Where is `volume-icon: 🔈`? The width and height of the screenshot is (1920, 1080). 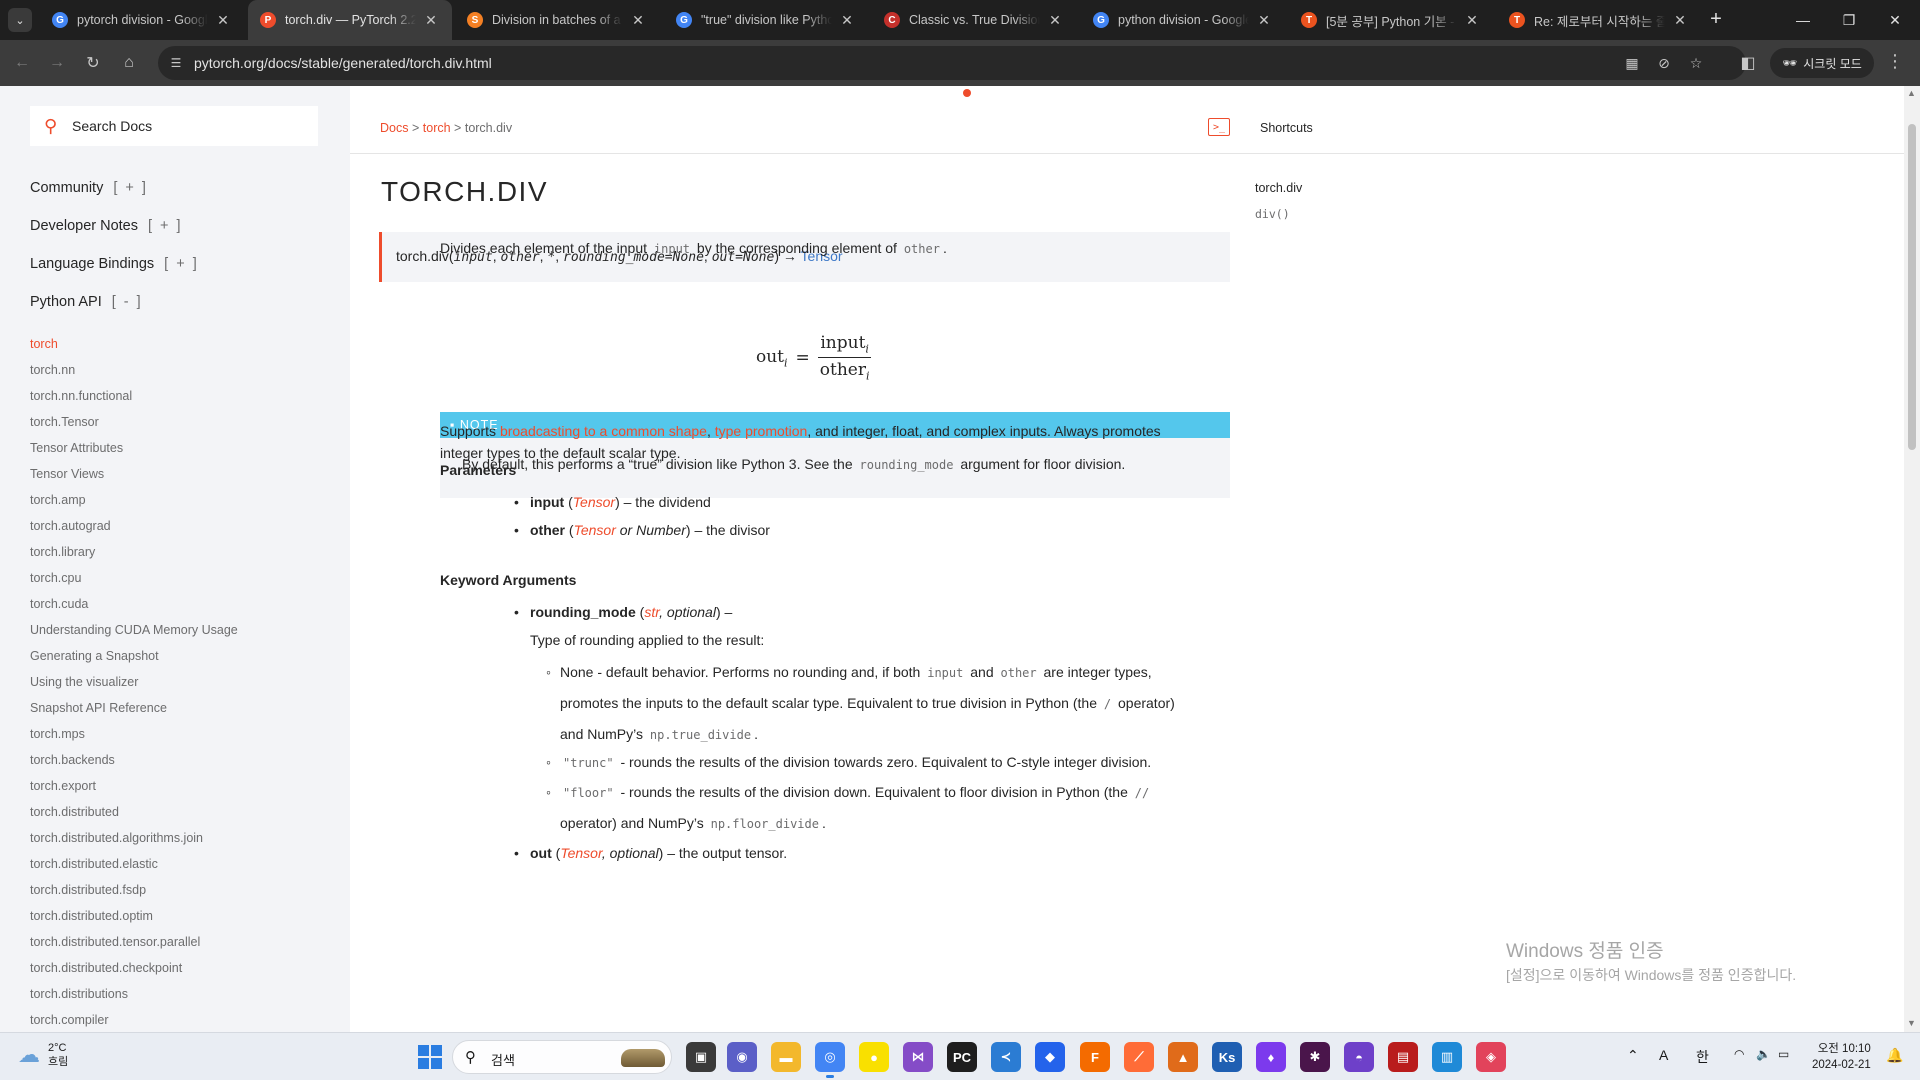 volume-icon: 🔈 is located at coordinates (1763, 1054).